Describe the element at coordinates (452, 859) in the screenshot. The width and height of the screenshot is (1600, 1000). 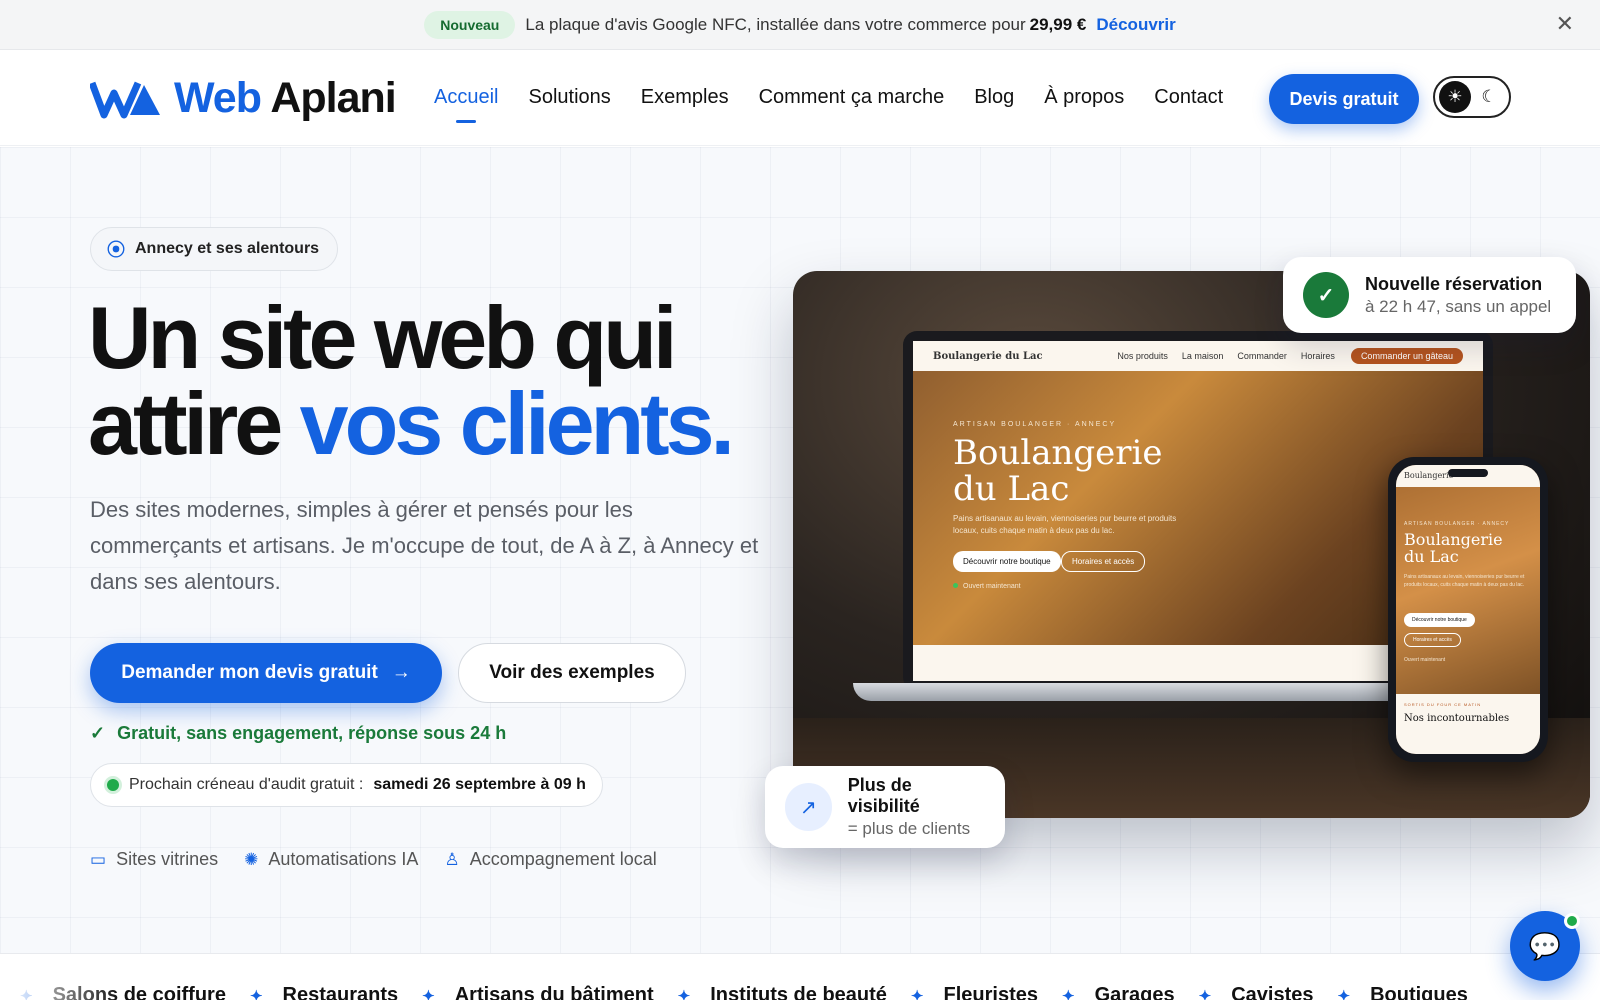
I see `user-icon: ♙` at that location.